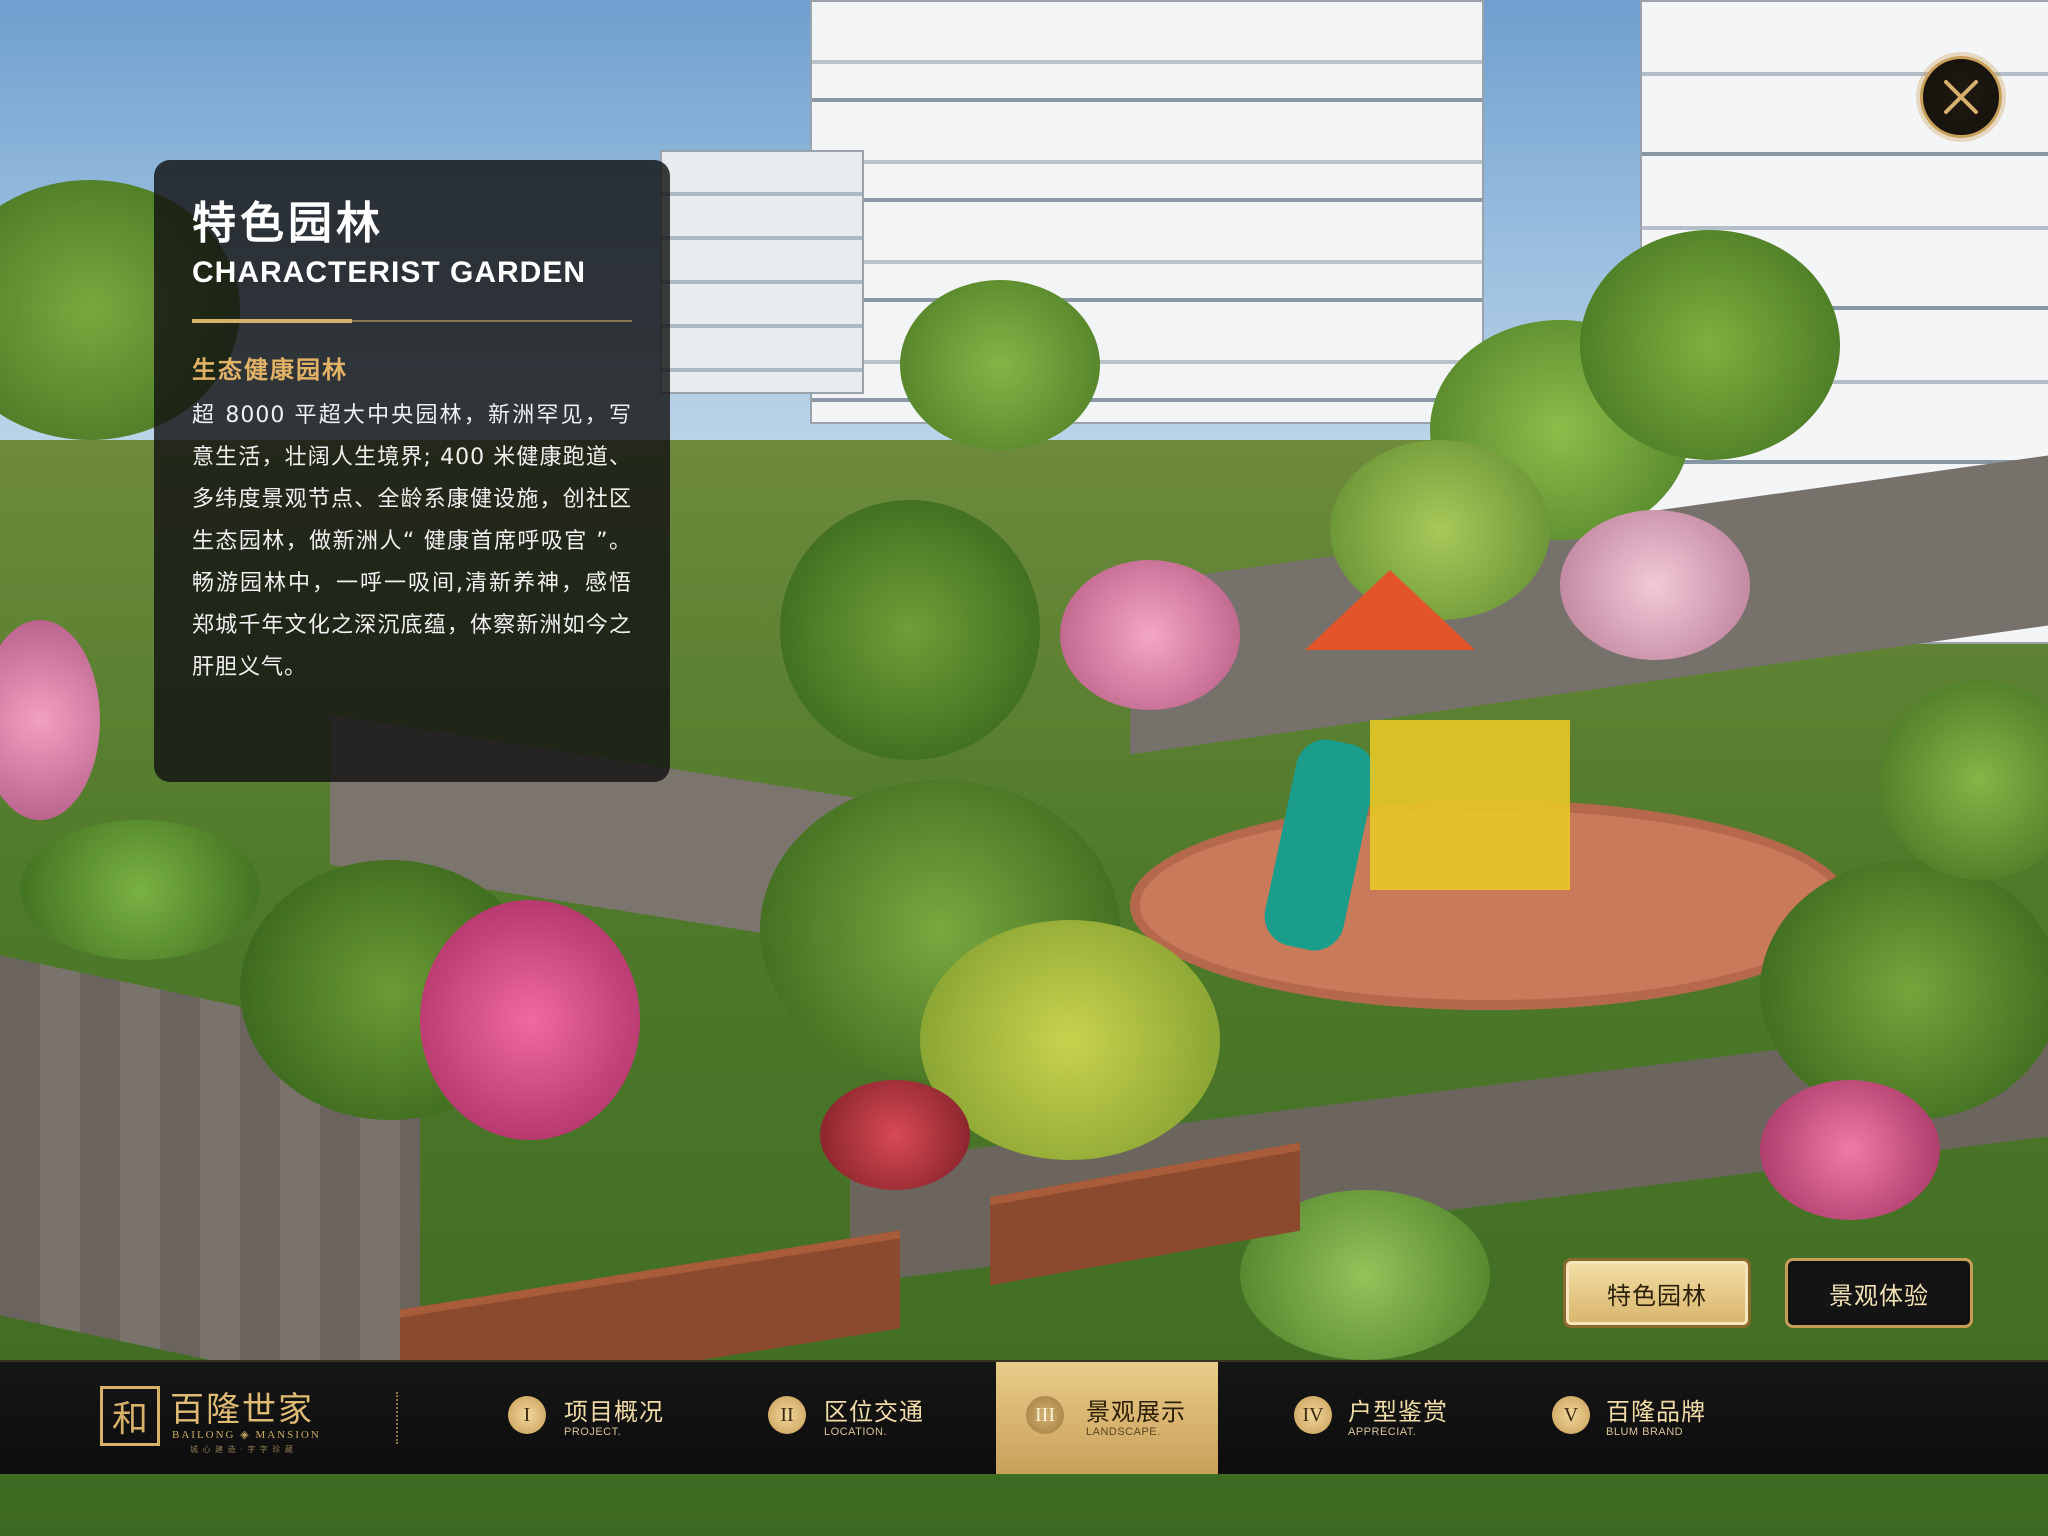 The width and height of the screenshot is (2048, 1536). Describe the element at coordinates (762, 272) in the screenshot. I see `residential-building` at that location.